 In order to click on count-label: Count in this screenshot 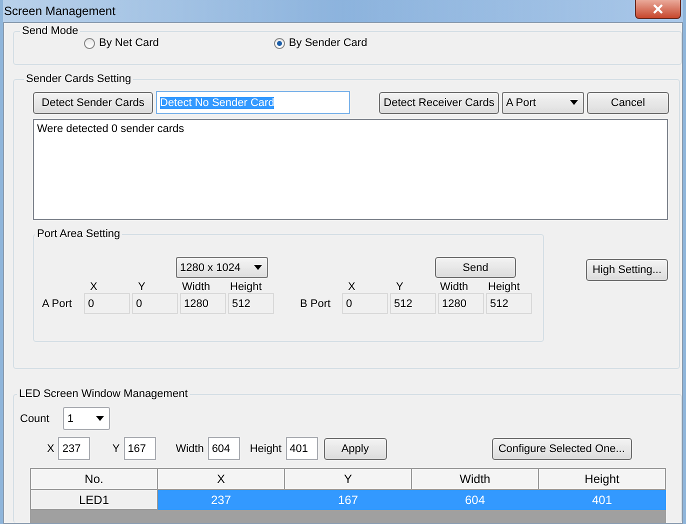, I will do `click(35, 418)`.